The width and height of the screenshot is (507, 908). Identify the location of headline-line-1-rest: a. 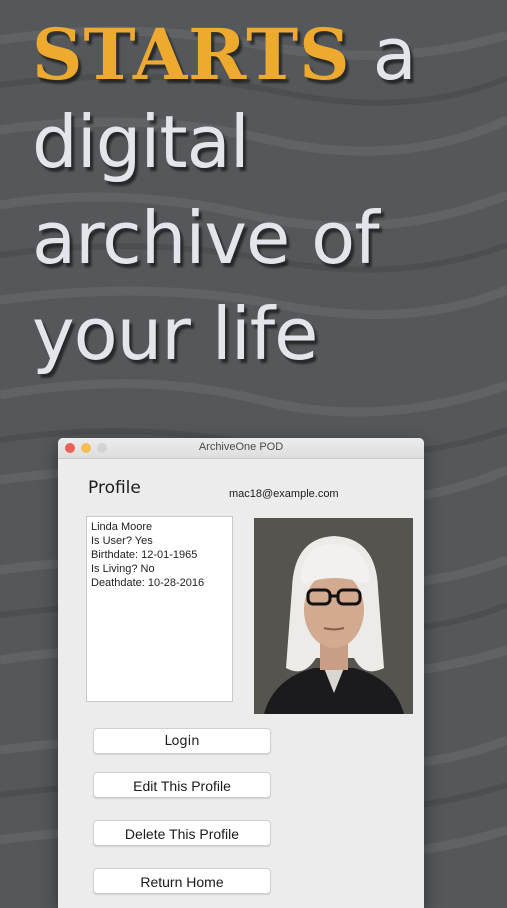
(383, 54).